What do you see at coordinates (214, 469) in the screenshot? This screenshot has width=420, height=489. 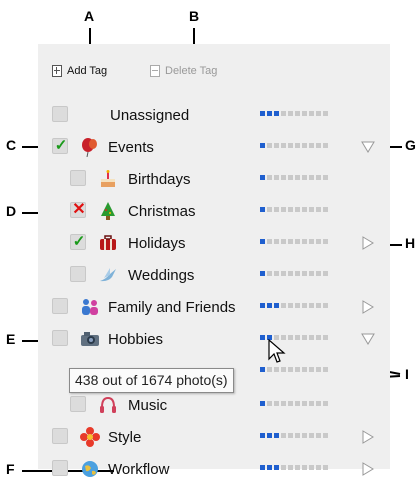 I see `tag-row-workflow: Workflow` at bounding box center [214, 469].